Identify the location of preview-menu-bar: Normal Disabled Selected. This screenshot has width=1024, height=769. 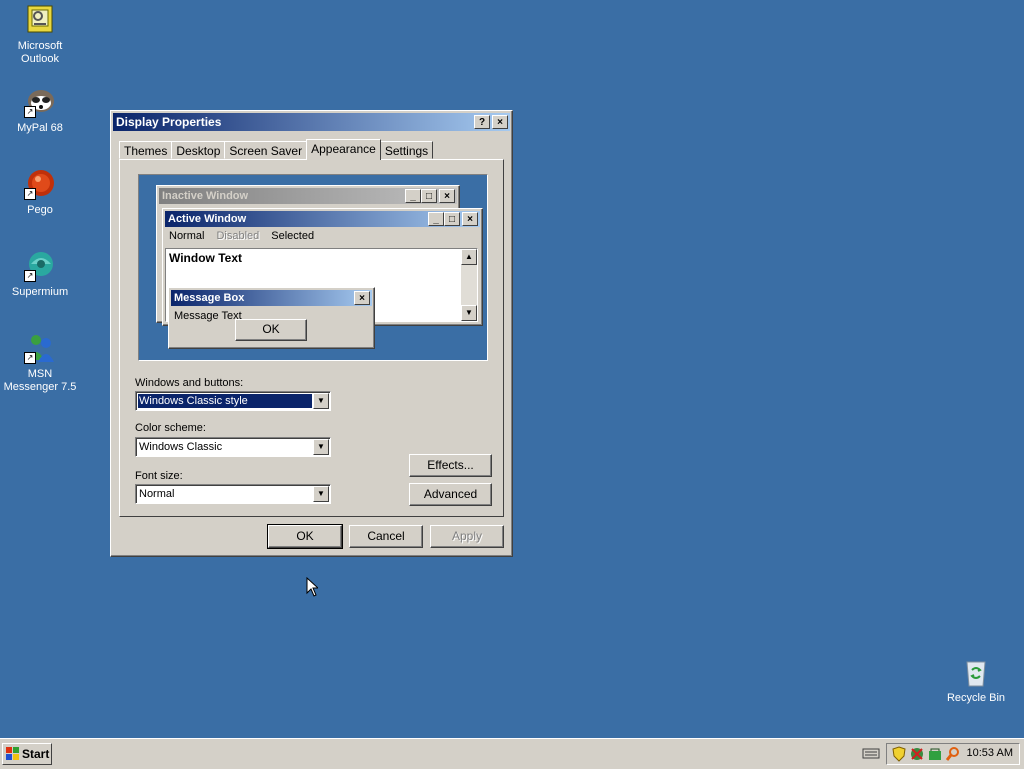
(241, 236).